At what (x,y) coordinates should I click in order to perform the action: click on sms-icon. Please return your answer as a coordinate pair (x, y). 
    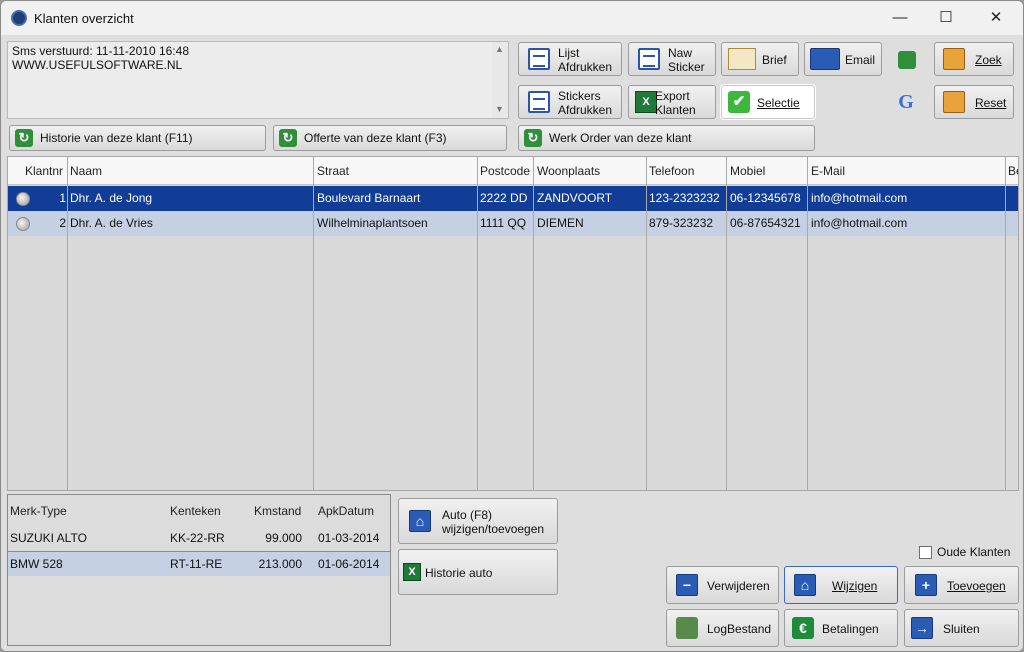
    Looking at the image, I should click on (907, 60).